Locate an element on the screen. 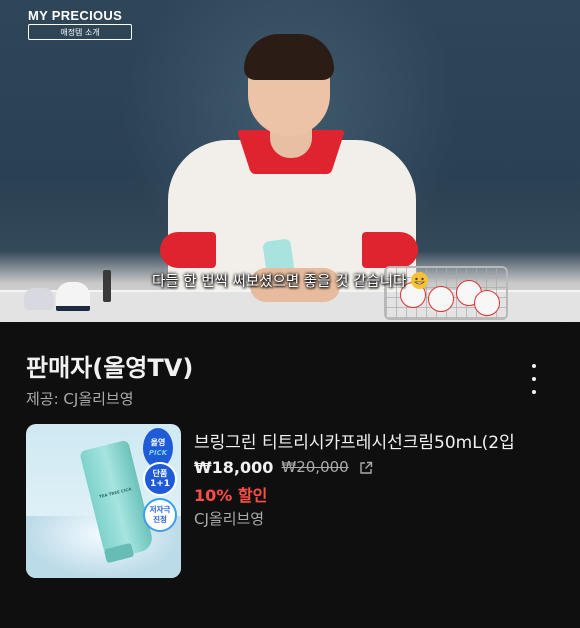 The width and height of the screenshot is (580, 628). channel-brand: MY PRECIOUS is located at coordinates (75, 15).